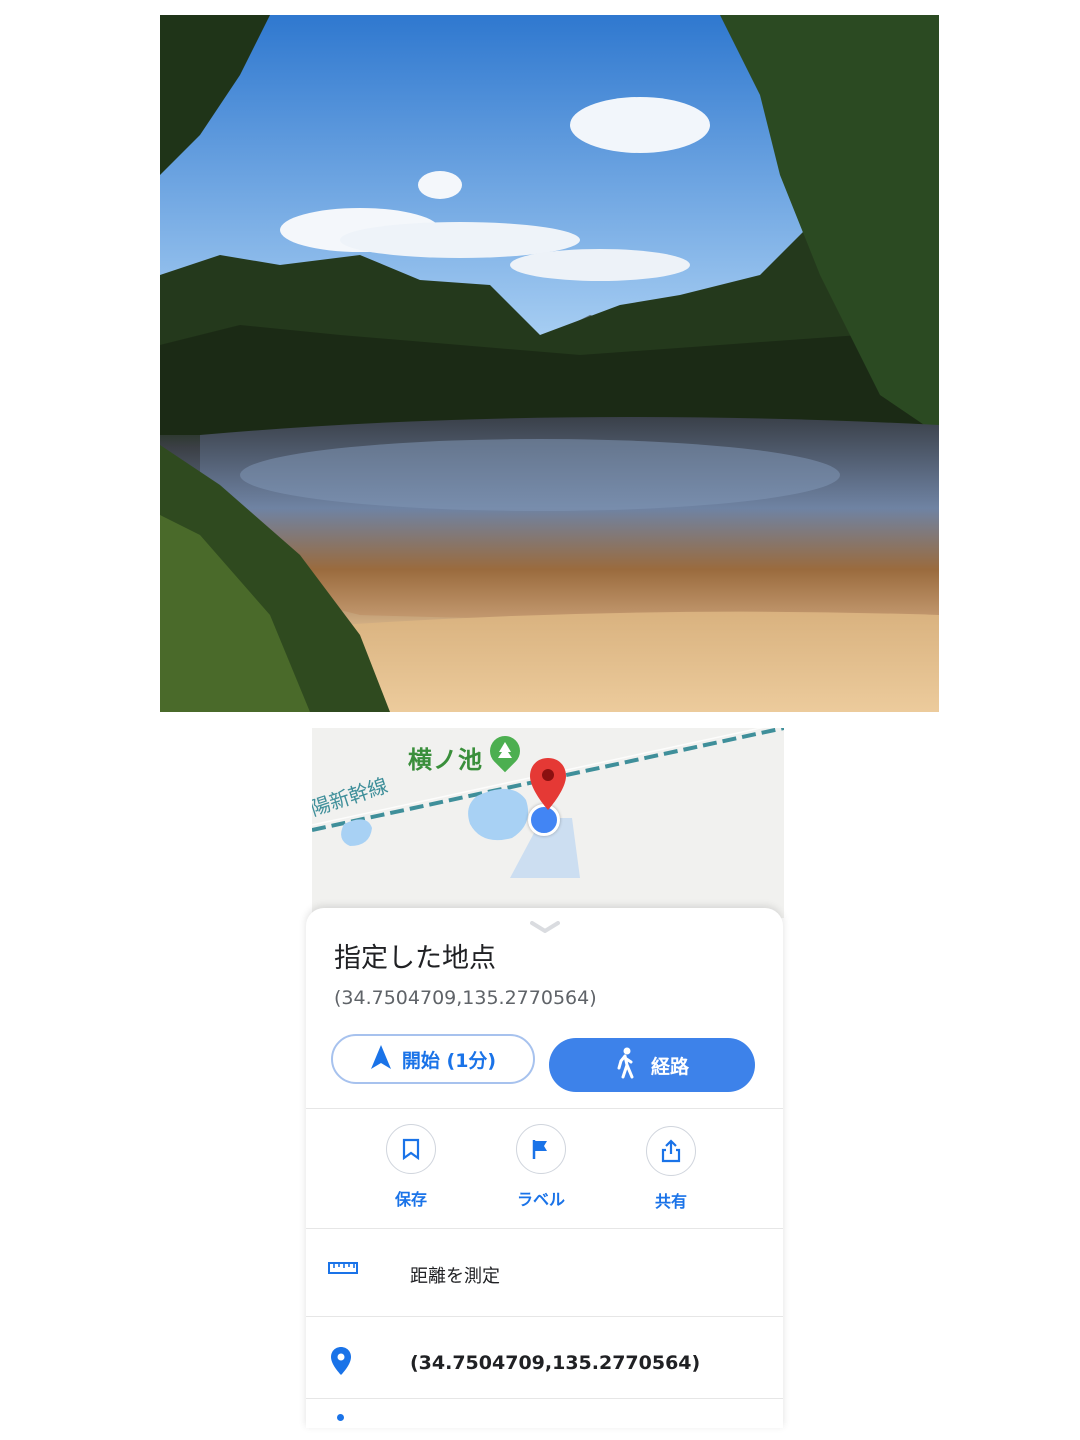 Image resolution: width=1080 pixels, height=1440 pixels. I want to click on coordinates-row: (34.7504709,135.2770564), so click(544, 1364).